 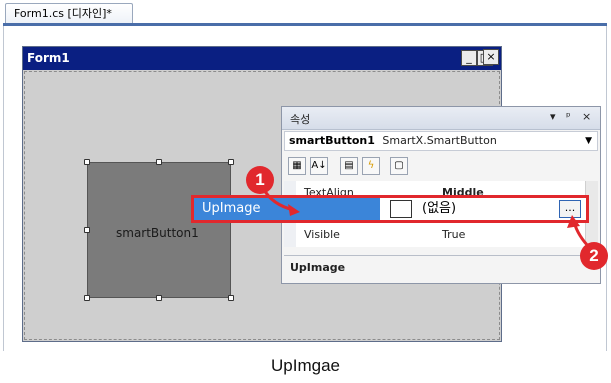 What do you see at coordinates (280, 201) in the screenshot?
I see `arrow-1-icon` at bounding box center [280, 201].